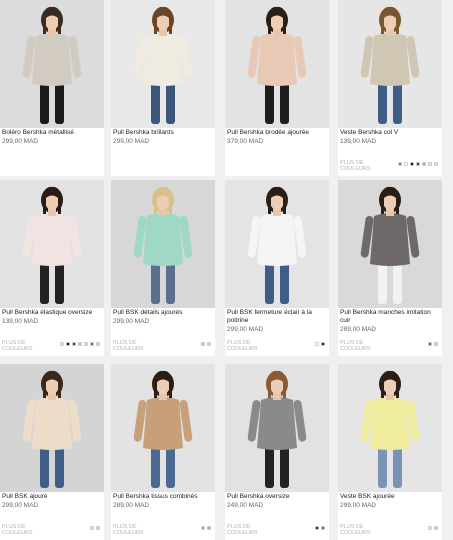 The image size is (453, 540). Describe the element at coordinates (163, 133) in the screenshot. I see `product-name: Pull Bershka brillants` at that location.